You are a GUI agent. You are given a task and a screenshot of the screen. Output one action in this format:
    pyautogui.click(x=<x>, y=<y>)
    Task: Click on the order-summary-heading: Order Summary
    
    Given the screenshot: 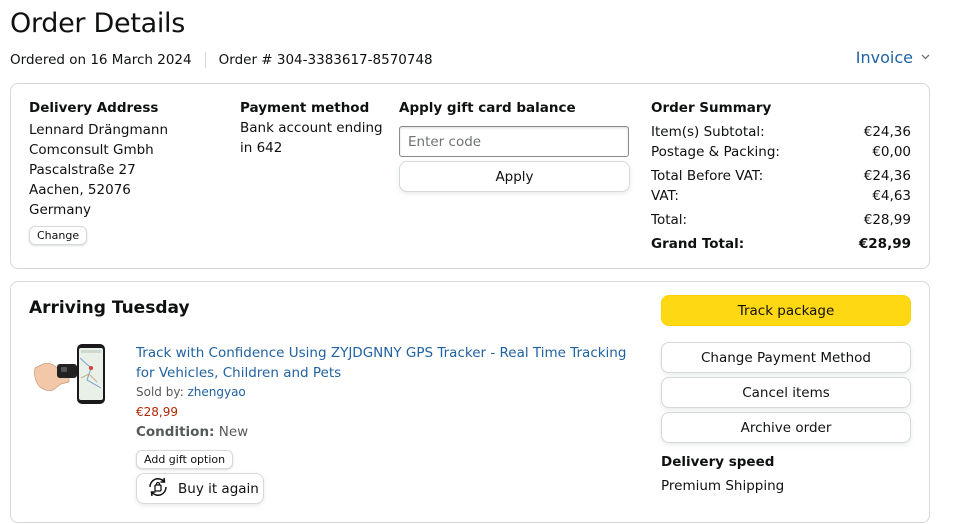 What is the action you would take?
    pyautogui.click(x=711, y=108)
    